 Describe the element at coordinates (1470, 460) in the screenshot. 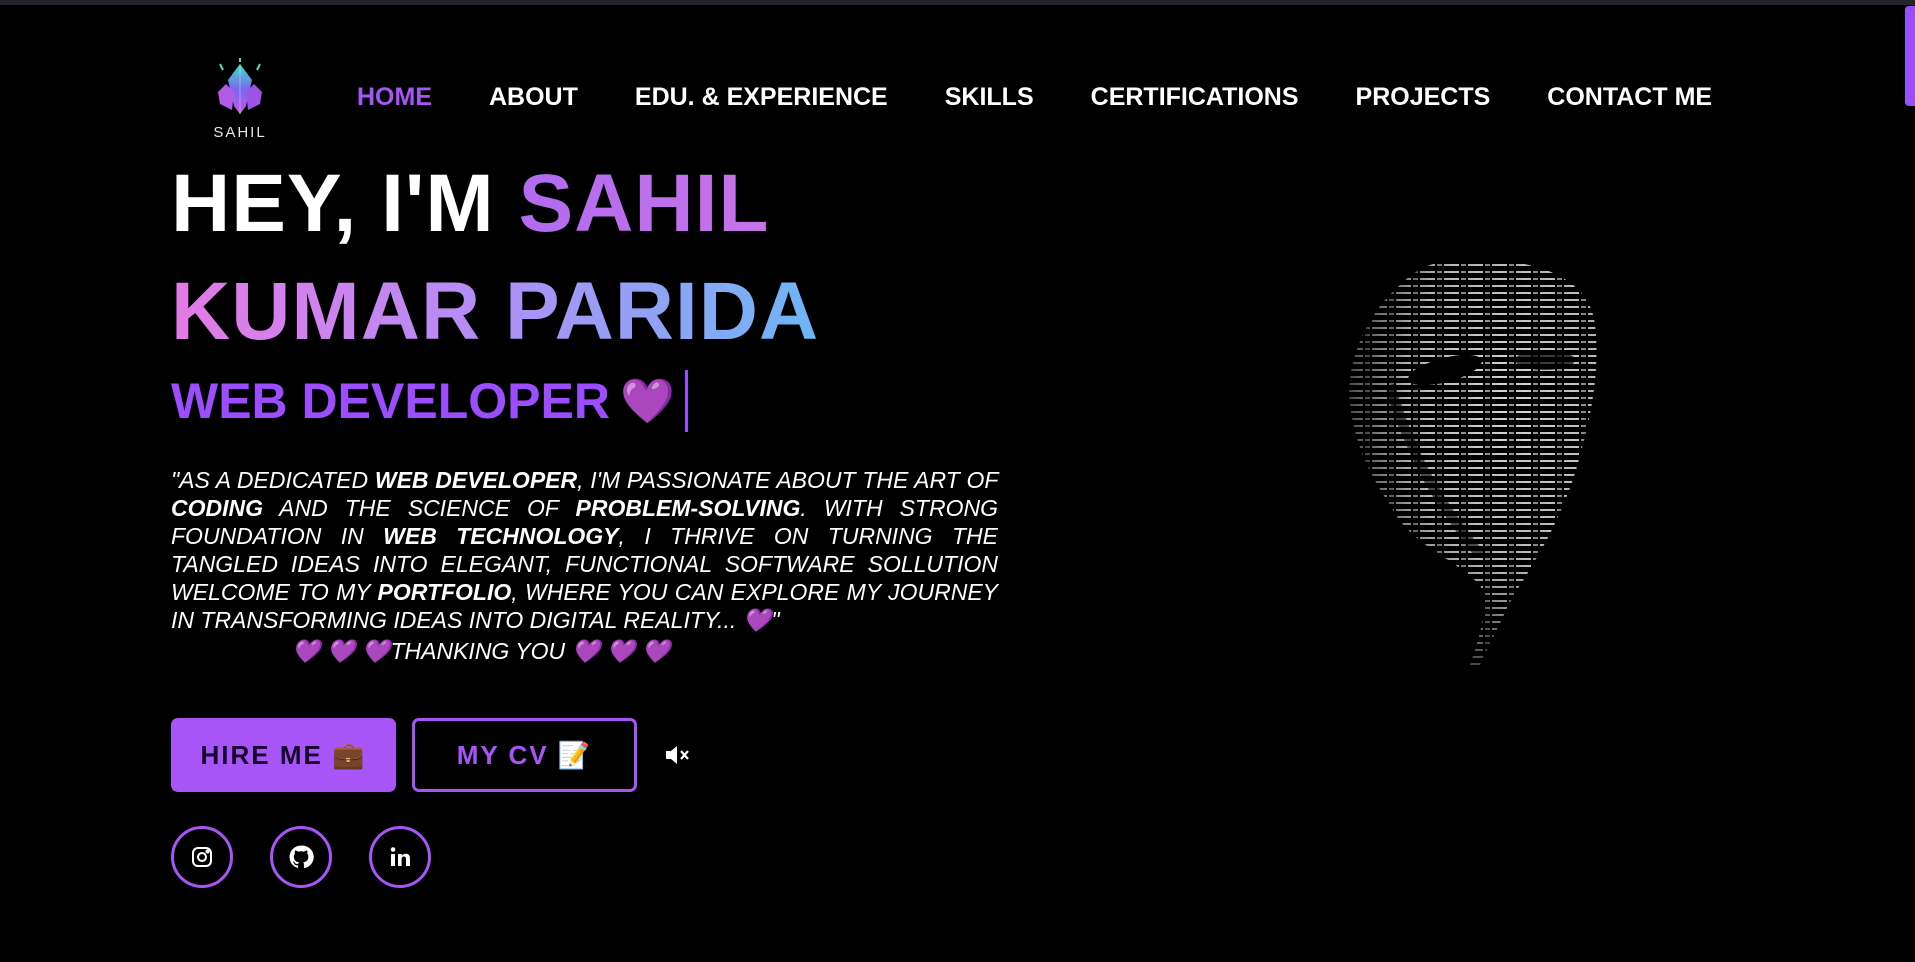

I see `code-face-image` at that location.